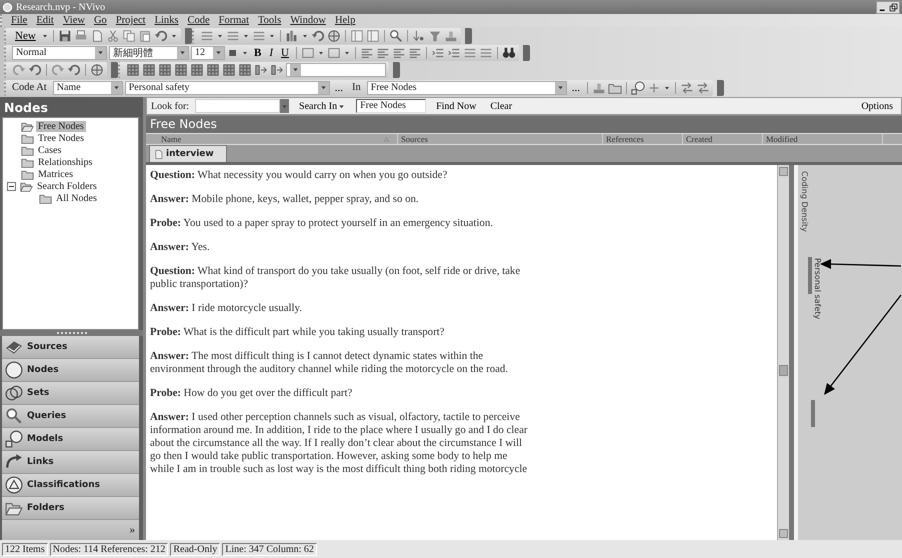  What do you see at coordinates (25, 36) in the screenshot?
I see `new-button: New` at bounding box center [25, 36].